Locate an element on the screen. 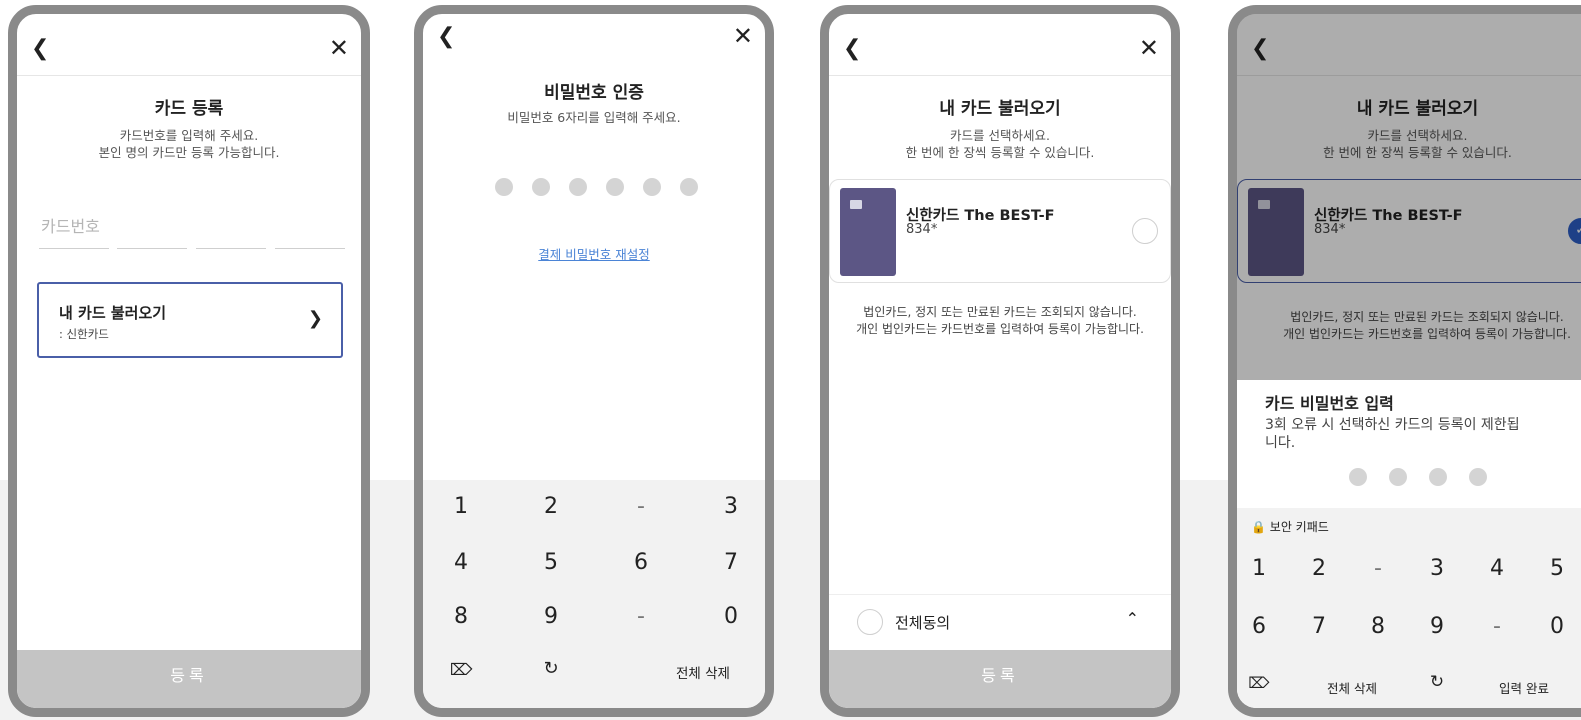 The height and width of the screenshot is (720, 1581). dim-overlay is located at coordinates (1409, 199).